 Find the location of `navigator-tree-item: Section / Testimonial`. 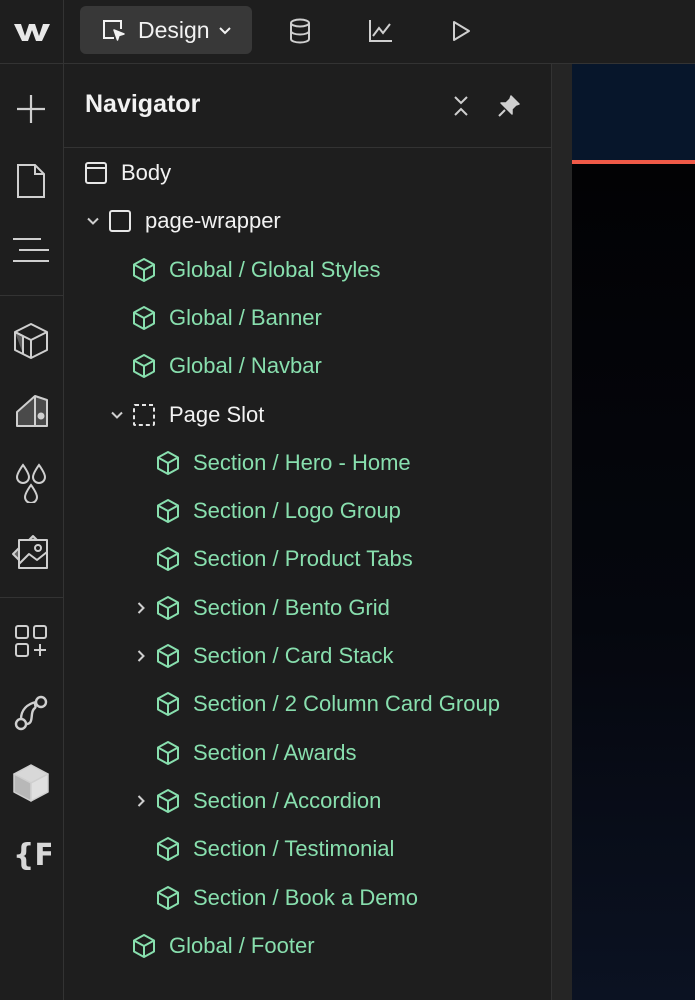

navigator-tree-item: Section / Testimonial is located at coordinates (263, 849).